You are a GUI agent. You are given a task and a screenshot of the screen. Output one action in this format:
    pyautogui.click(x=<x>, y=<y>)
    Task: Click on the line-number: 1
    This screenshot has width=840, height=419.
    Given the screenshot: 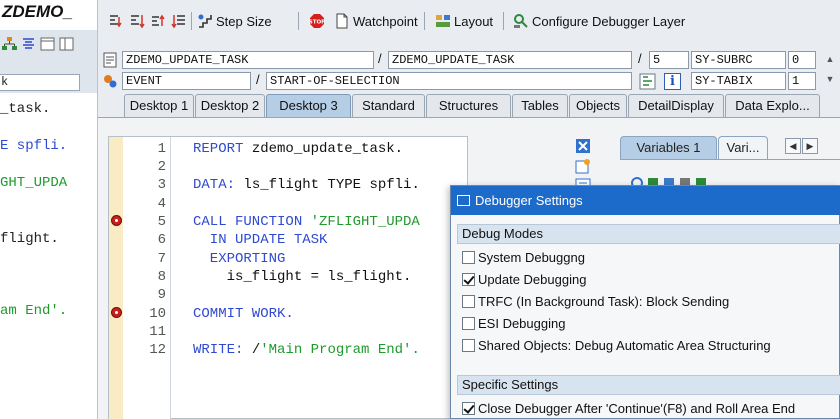 What is the action you would take?
    pyautogui.click(x=161, y=149)
    